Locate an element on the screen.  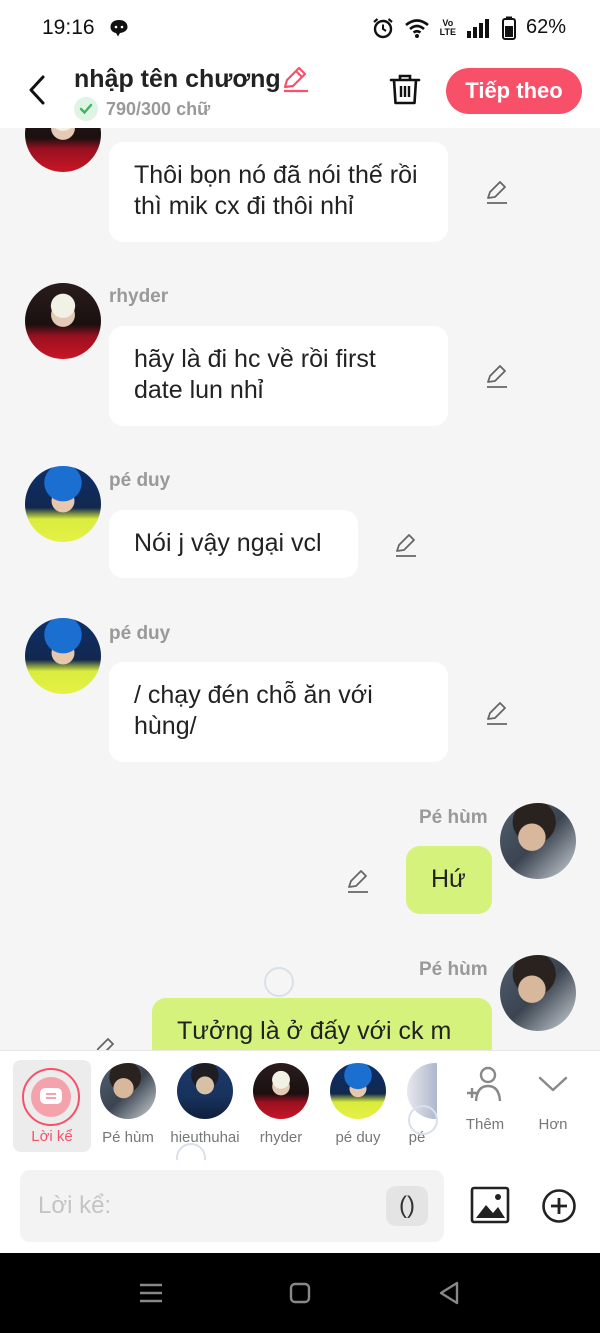
character-hieuthuhai: hieuthuhai is located at coordinates (205, 1106).